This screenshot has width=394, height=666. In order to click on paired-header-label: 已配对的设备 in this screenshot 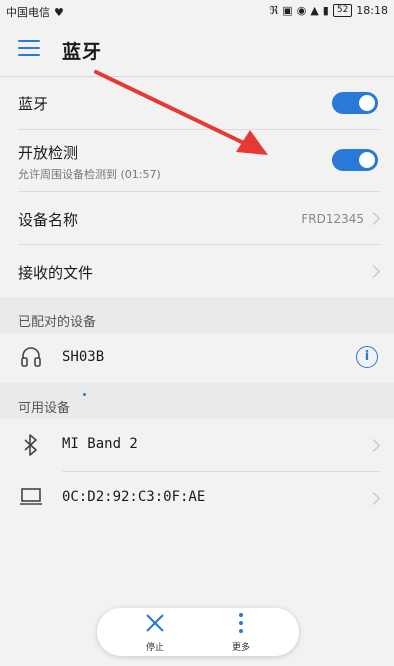, I will do `click(57, 322)`.